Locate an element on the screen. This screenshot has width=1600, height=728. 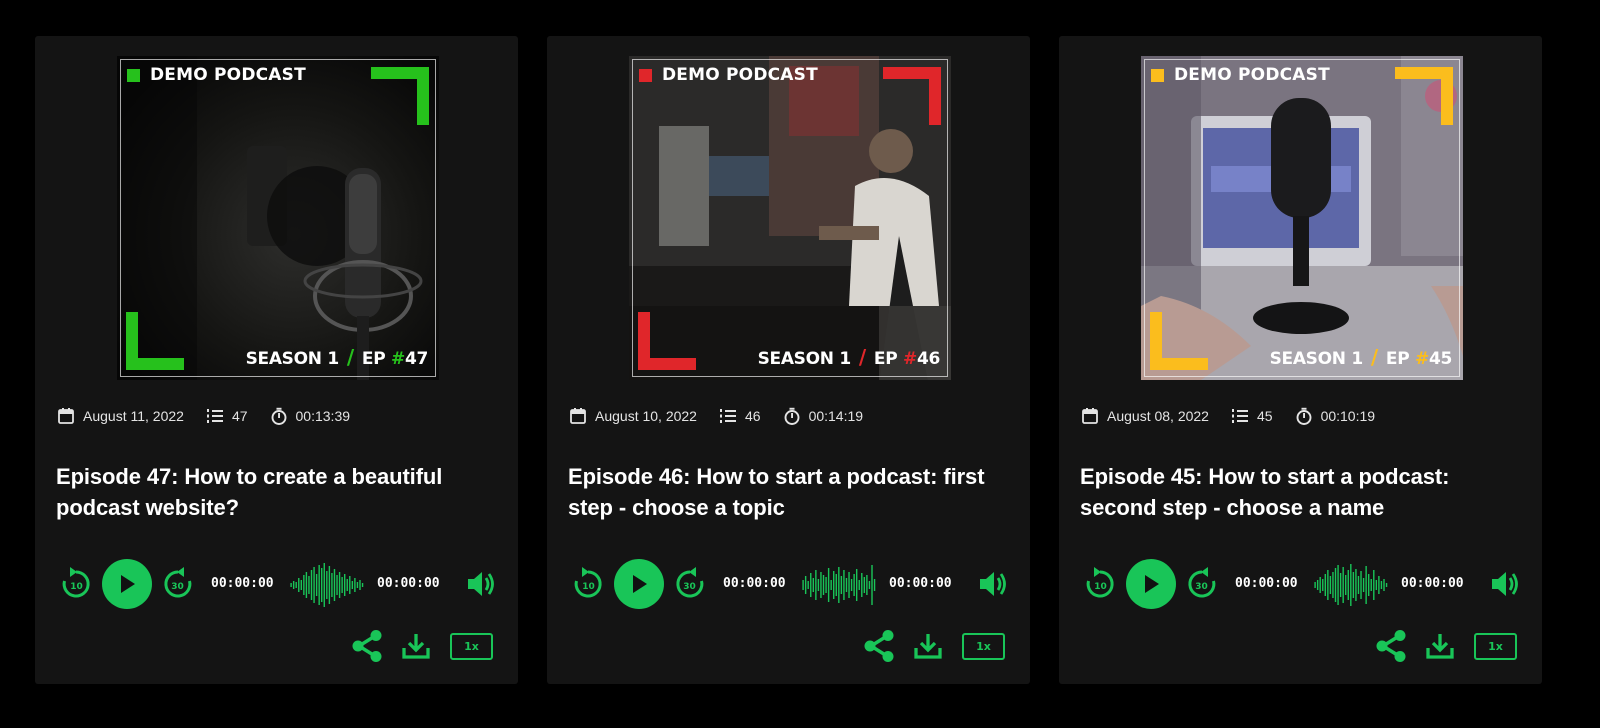
episode-meta: August 08, 2022 45 00:10:19 is located at coordinates (1239, 416).